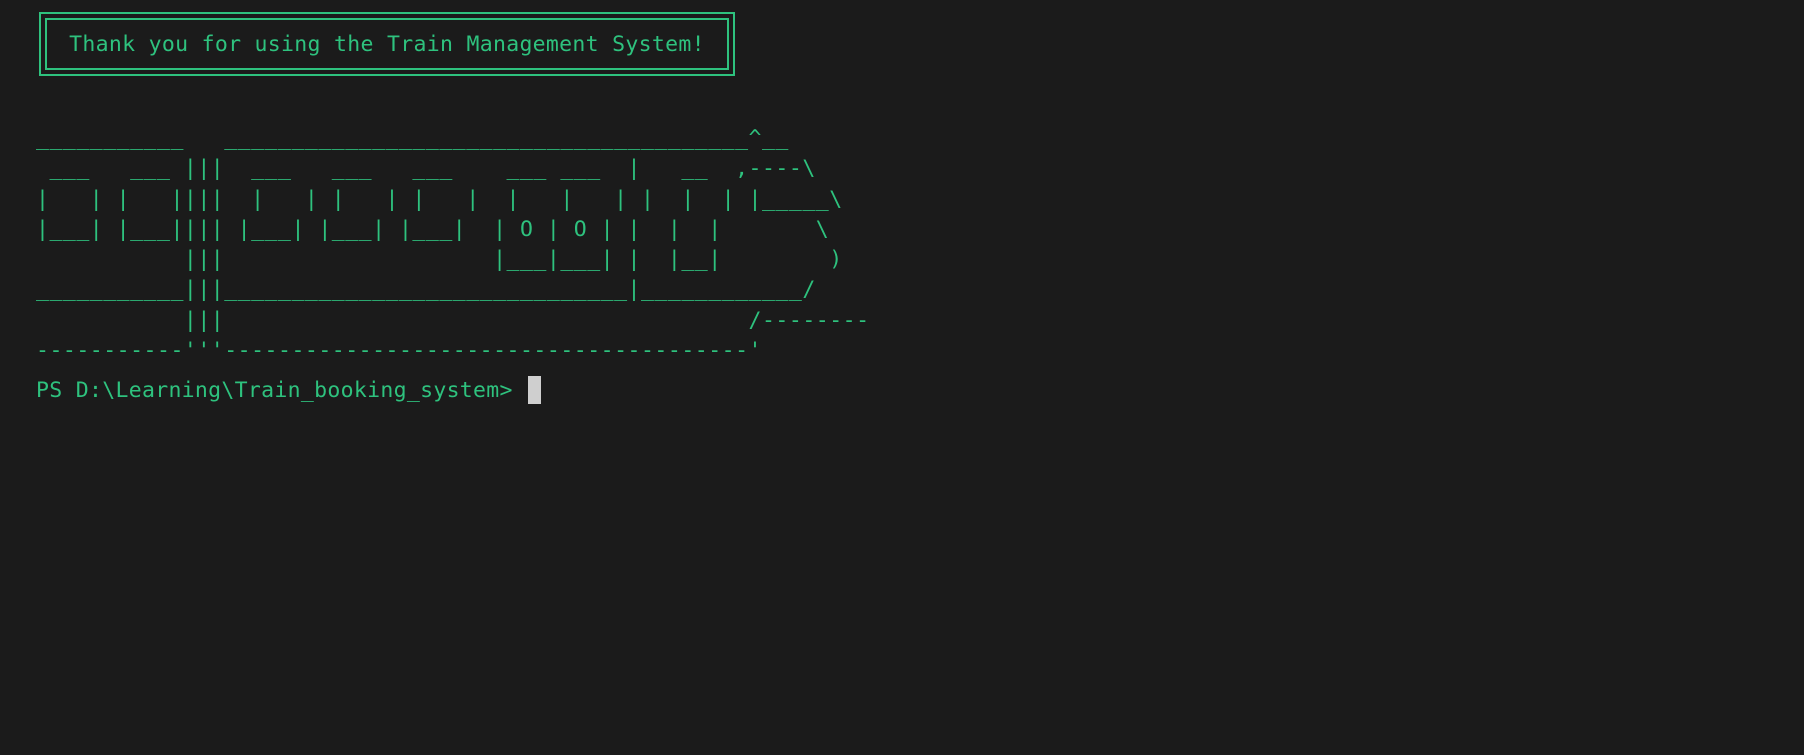  Describe the element at coordinates (453, 320) in the screenshot. I see `ascii-line: ||| /--------` at that location.